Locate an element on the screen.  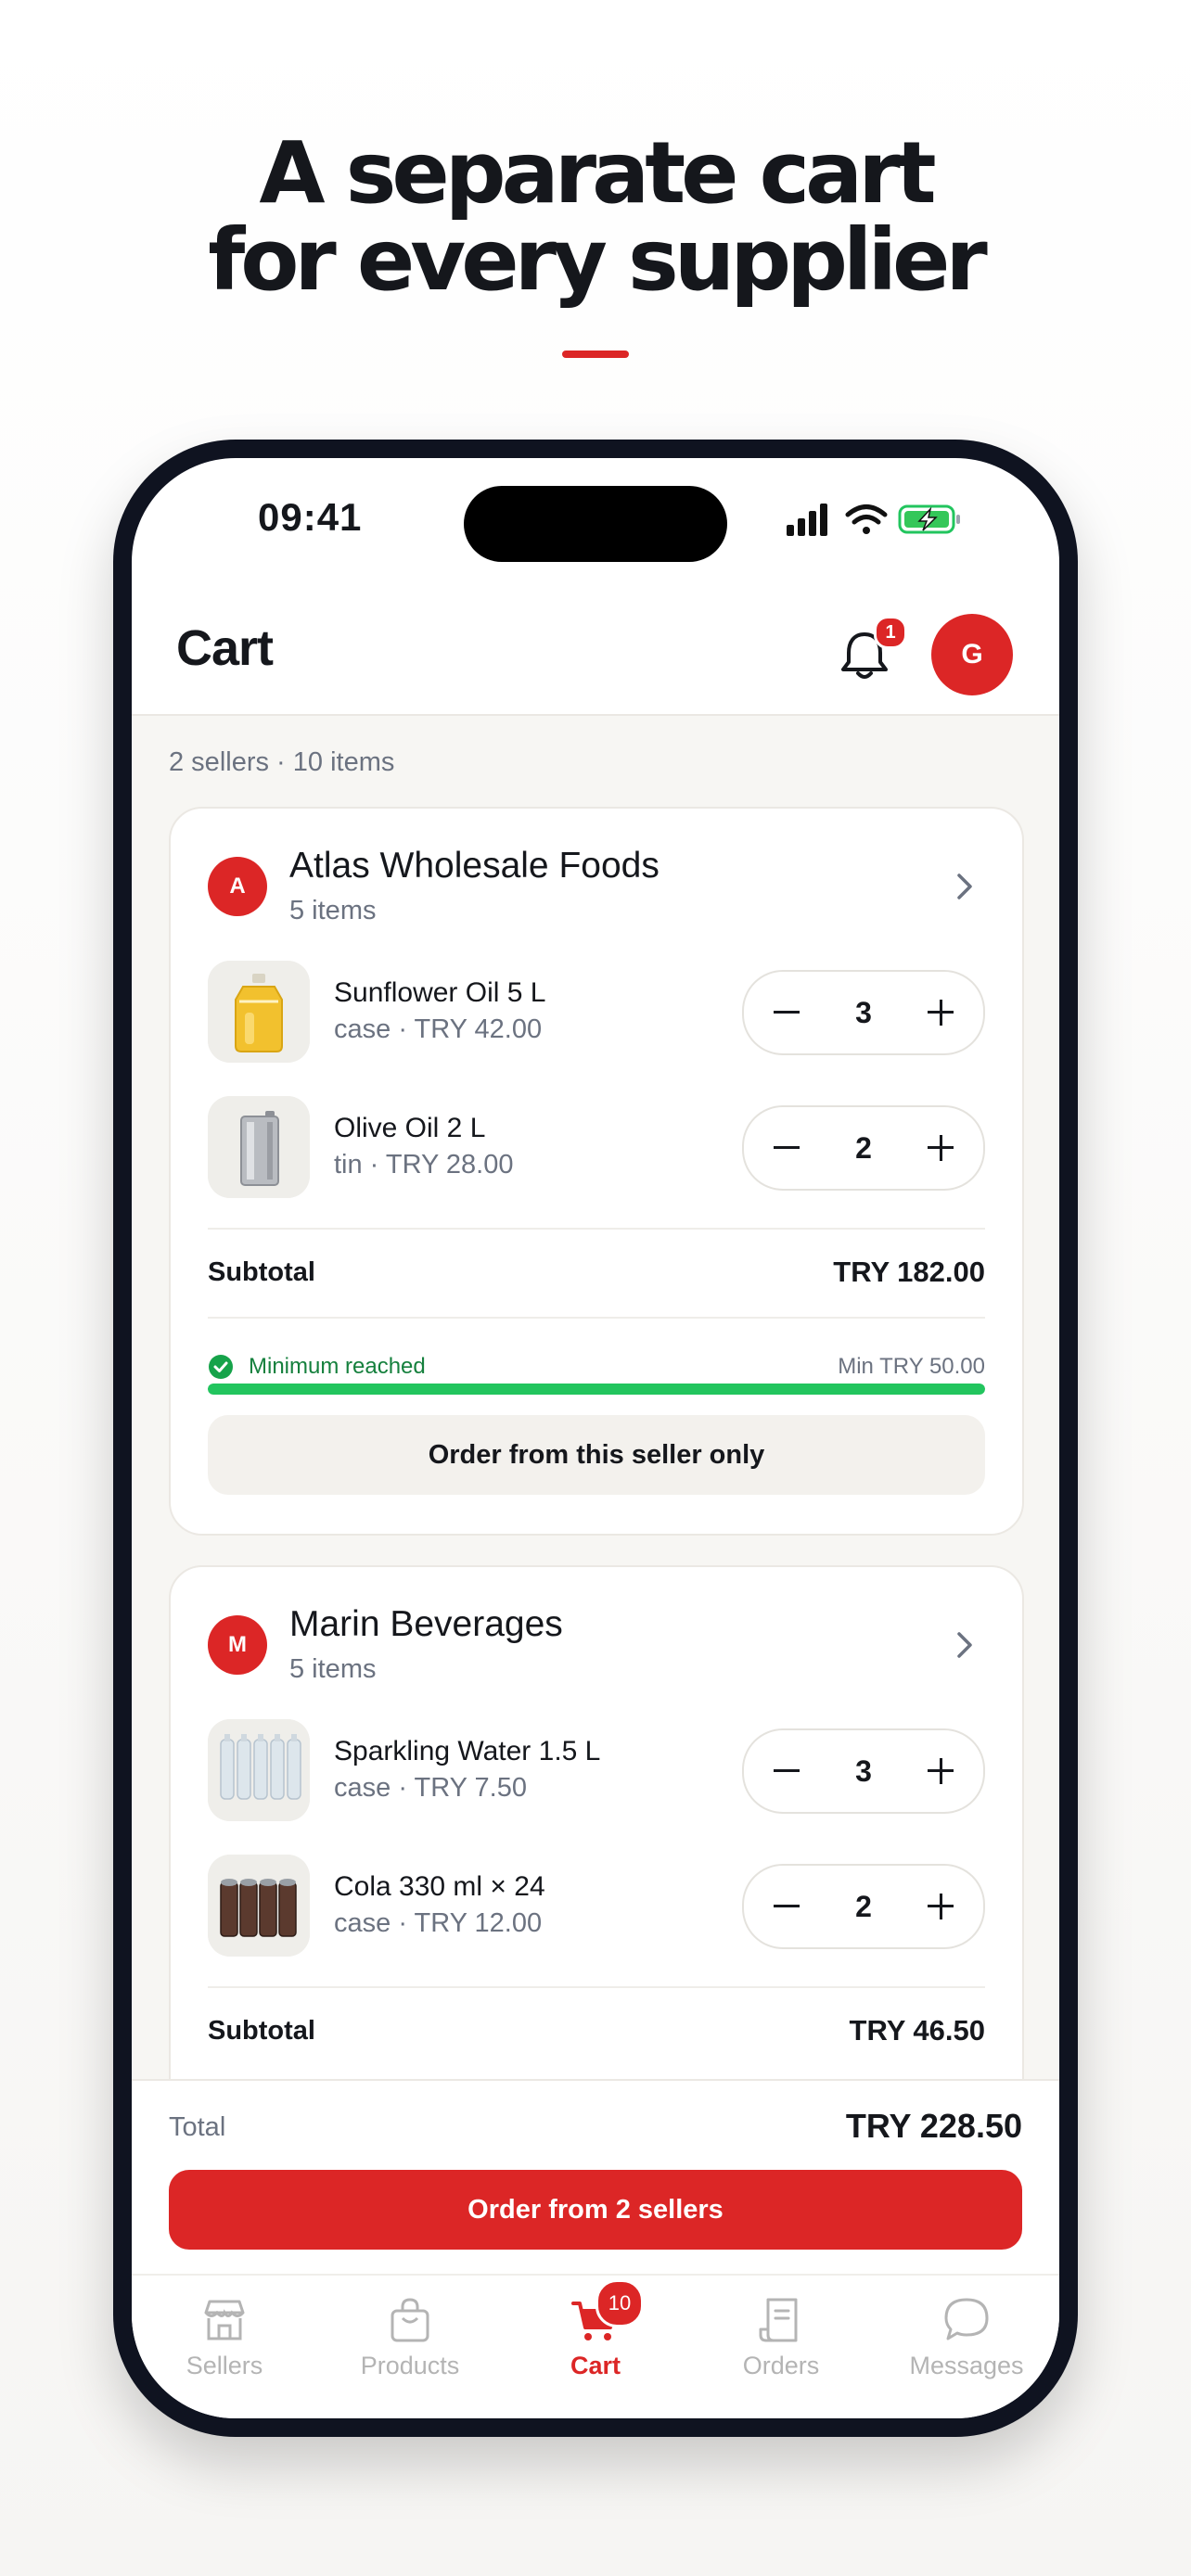
check-circle-icon is located at coordinates (221, 1367).